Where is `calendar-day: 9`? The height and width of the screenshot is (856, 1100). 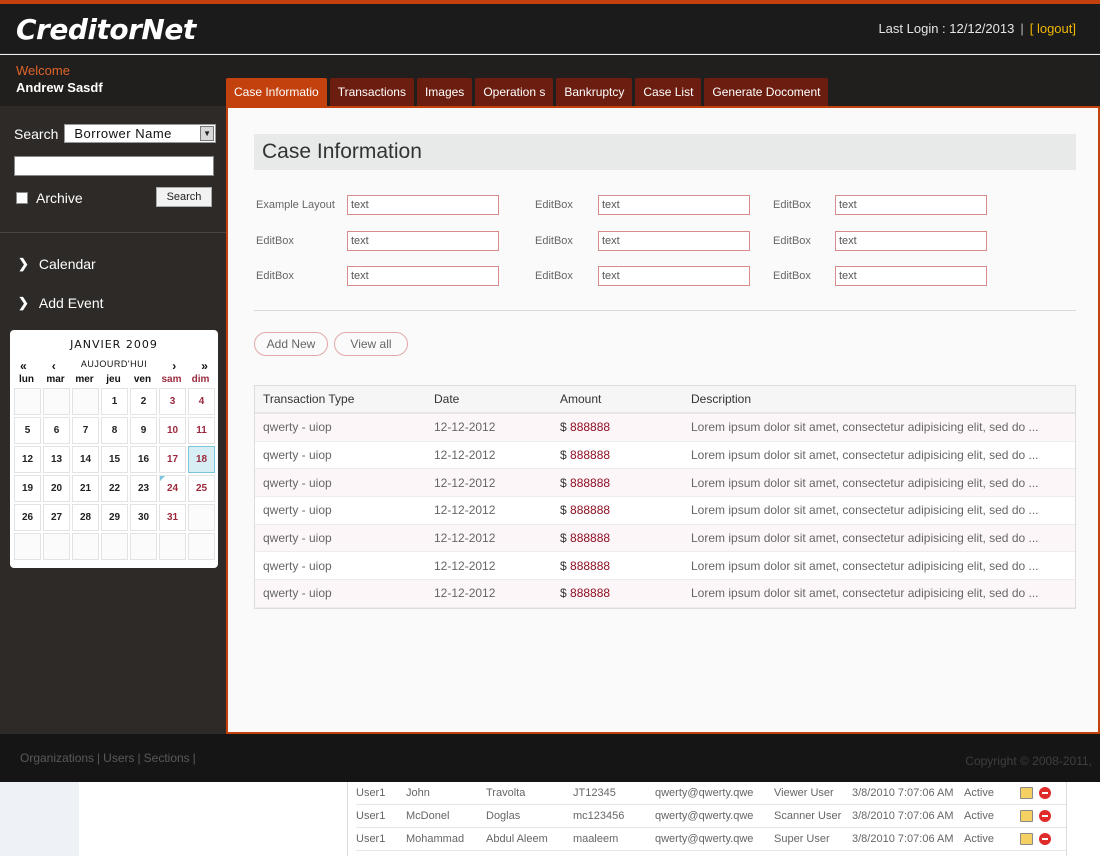 calendar-day: 9 is located at coordinates (143, 430).